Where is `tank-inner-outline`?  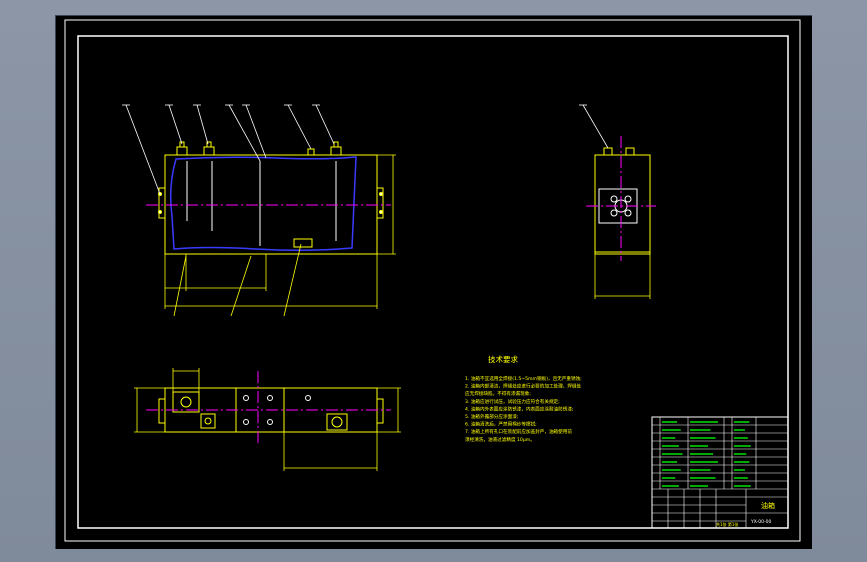
tank-inner-outline is located at coordinates (263, 204).